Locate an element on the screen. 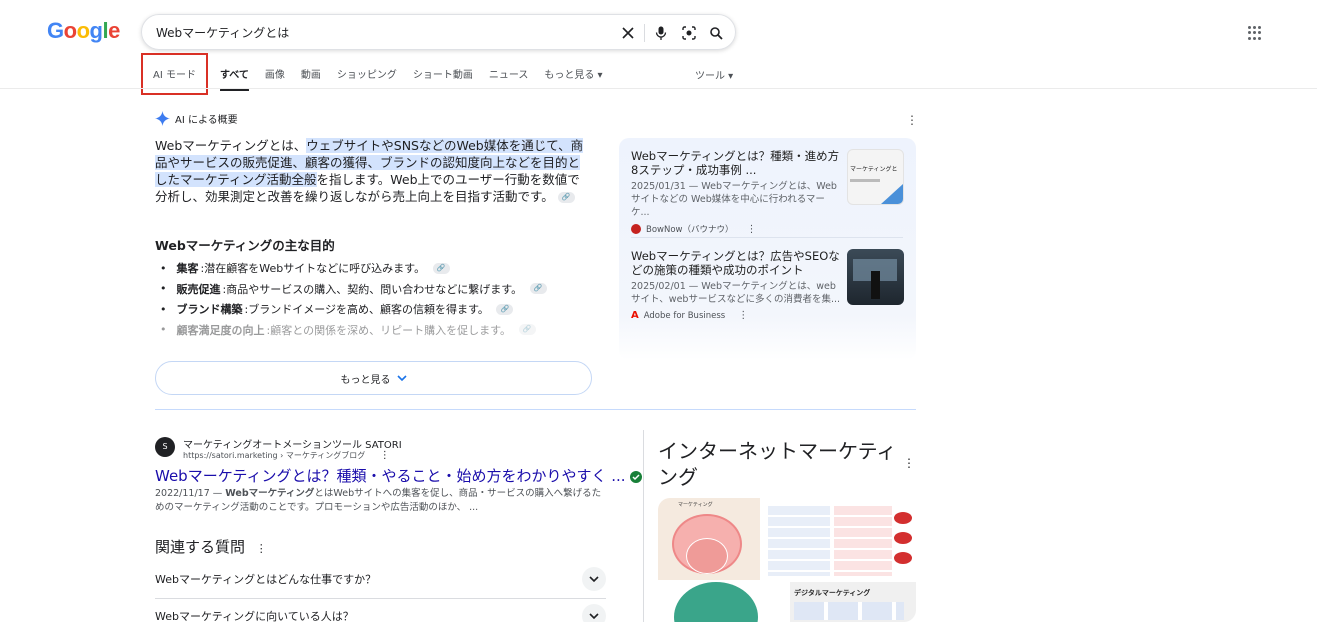 Image resolution: width=1317 pixels, height=622 pixels. list-text: :商品やサービスの購入、契約、問い合わせなどに繋げます。 is located at coordinates (372, 289).